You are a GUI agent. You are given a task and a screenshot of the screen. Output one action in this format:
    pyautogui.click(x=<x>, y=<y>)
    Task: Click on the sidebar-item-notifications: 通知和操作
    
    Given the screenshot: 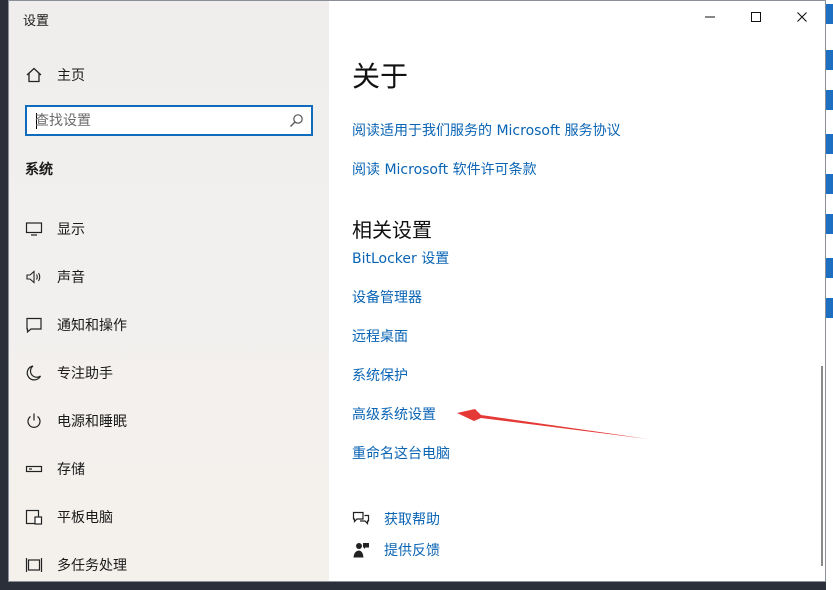 What is the action you would take?
    pyautogui.click(x=169, y=325)
    